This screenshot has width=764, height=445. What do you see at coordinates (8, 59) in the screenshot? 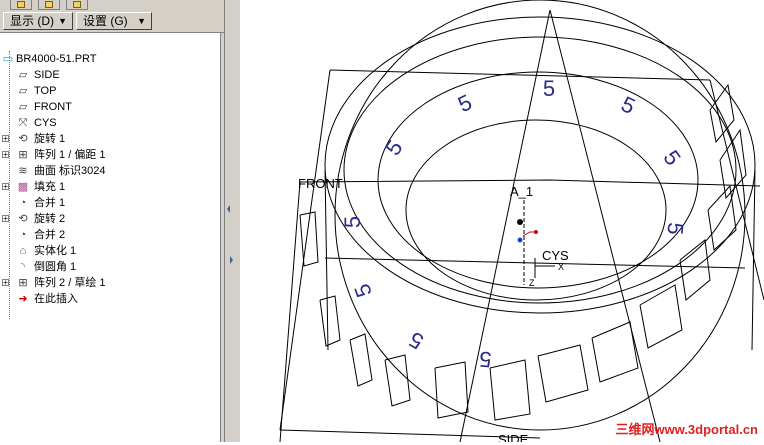
I see `part-icon: ▭` at bounding box center [8, 59].